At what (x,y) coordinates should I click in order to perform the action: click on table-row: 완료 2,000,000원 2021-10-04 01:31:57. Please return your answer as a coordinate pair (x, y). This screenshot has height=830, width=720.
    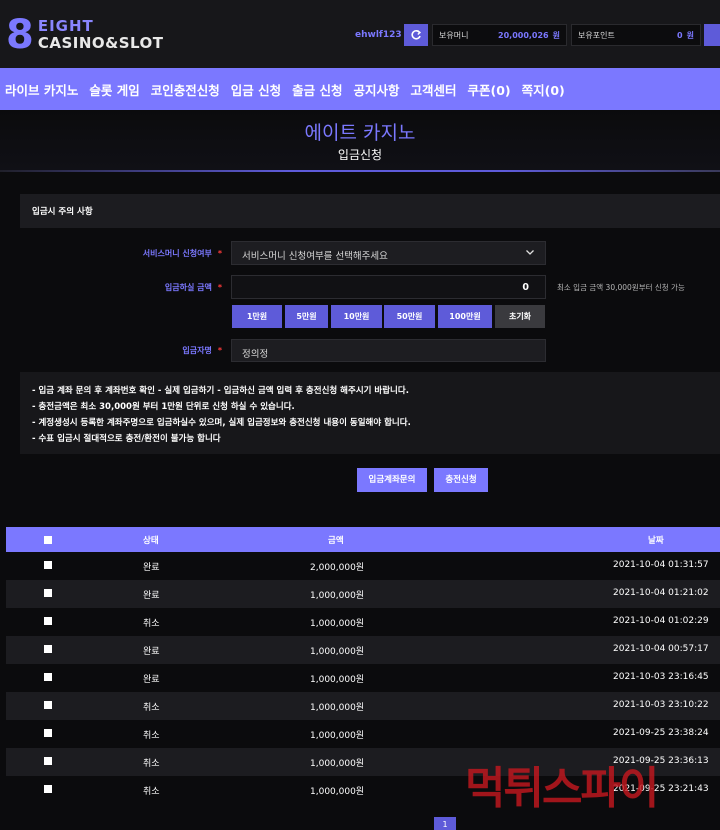
    Looking at the image, I should click on (363, 566).